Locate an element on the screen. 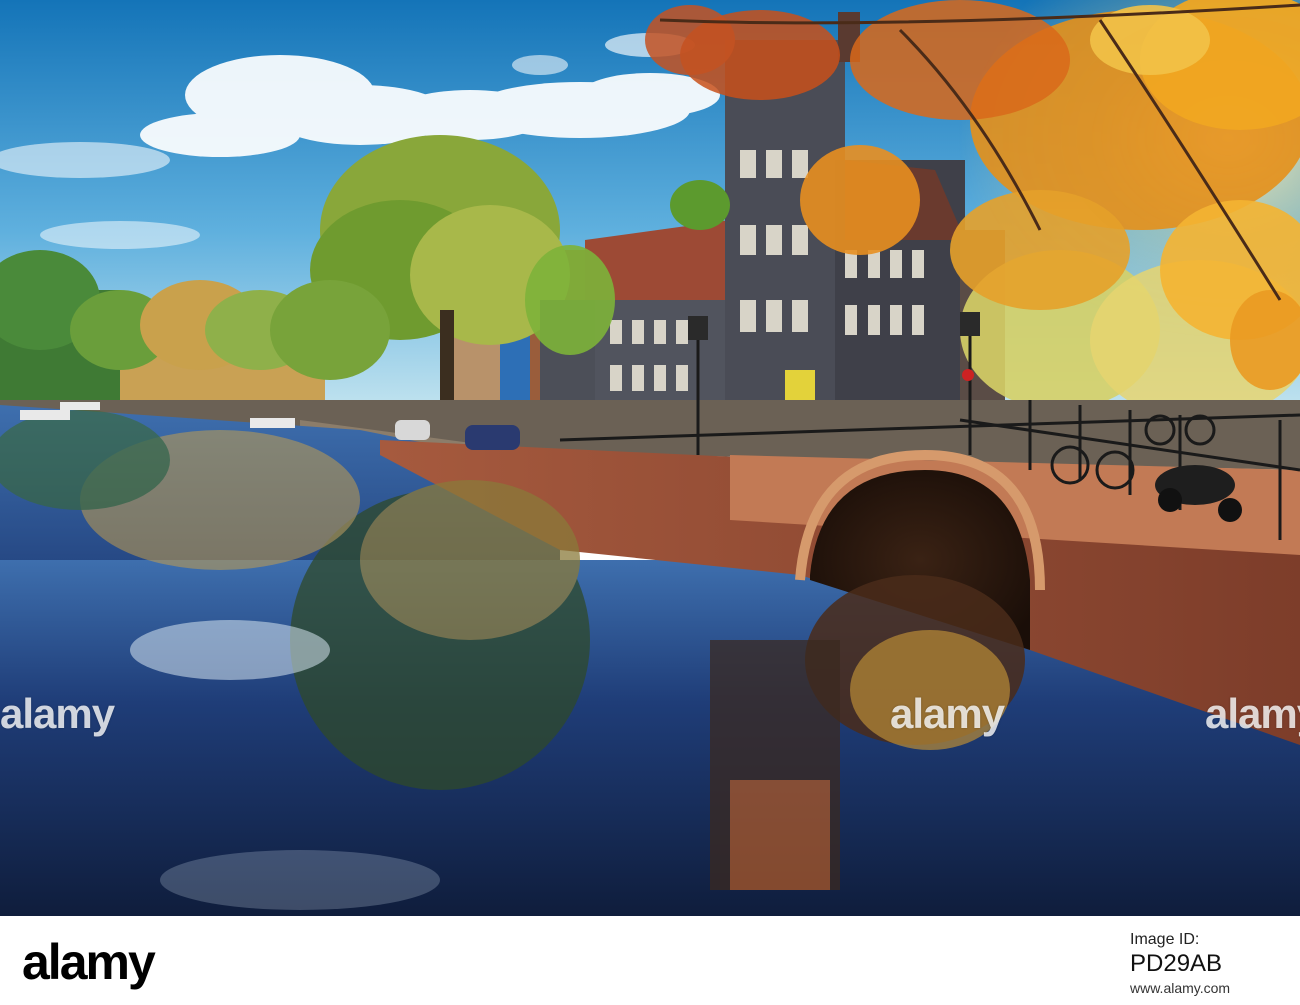 The height and width of the screenshot is (1005, 1300). site-url: www.alamy.com is located at coordinates (1205, 988).